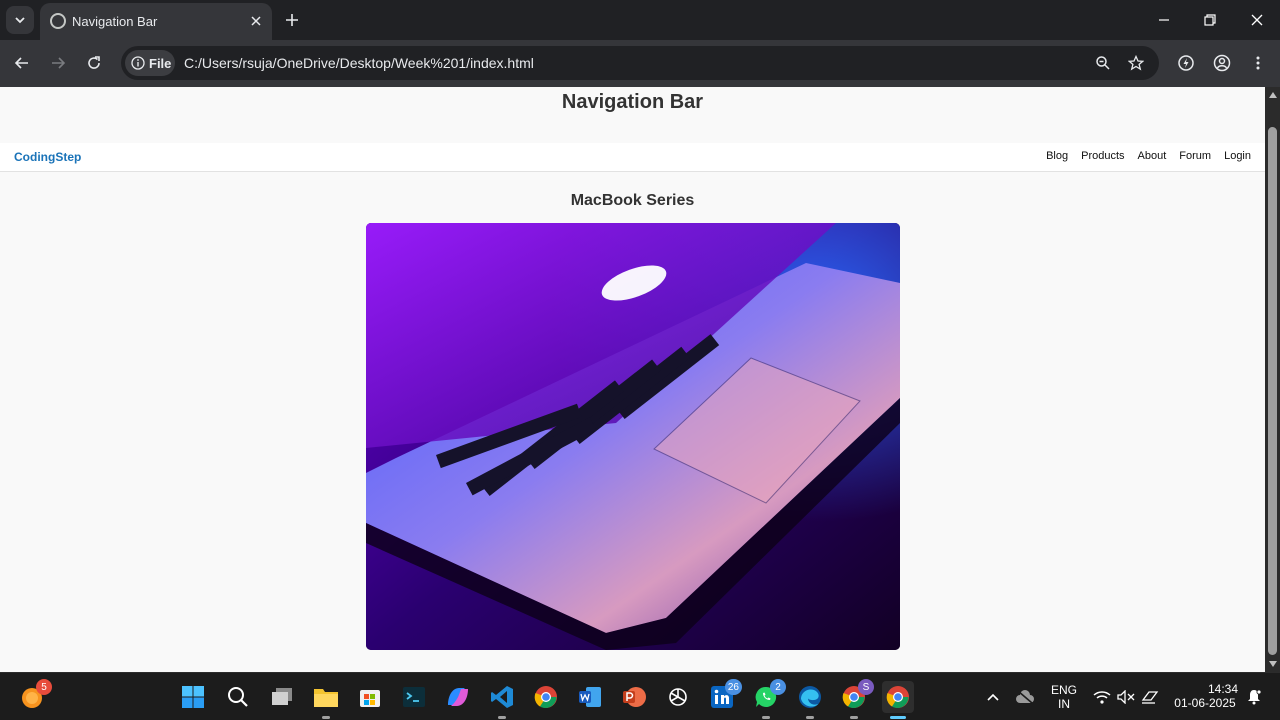  I want to click on cloud-offline-icon, so click(1025, 697).